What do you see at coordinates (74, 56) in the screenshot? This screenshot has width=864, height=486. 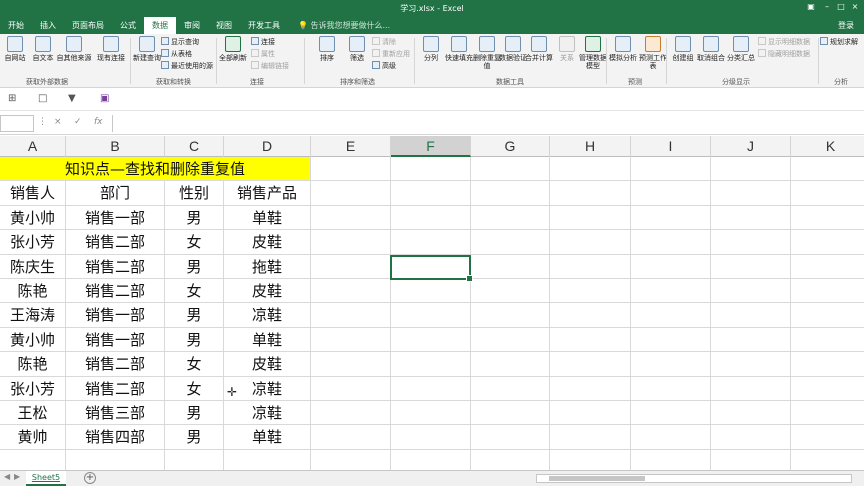 I see `from-other-sources-button: 自其他来源` at bounding box center [74, 56].